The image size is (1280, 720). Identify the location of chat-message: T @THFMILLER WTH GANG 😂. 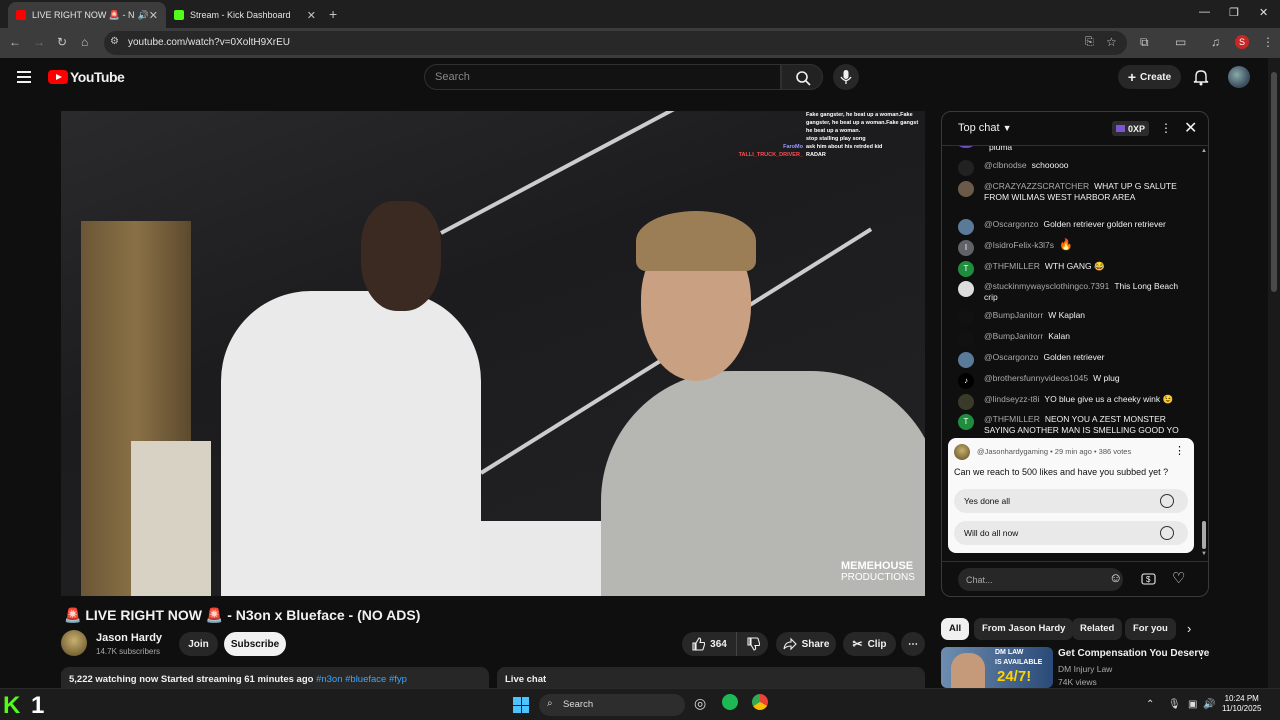
(1074, 269).